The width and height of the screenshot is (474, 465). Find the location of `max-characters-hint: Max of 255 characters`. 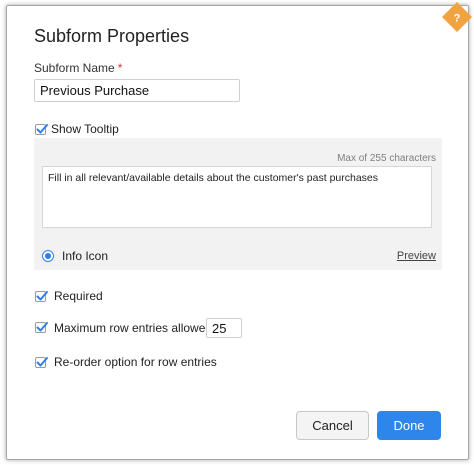

max-characters-hint: Max of 255 characters is located at coordinates (386, 158).